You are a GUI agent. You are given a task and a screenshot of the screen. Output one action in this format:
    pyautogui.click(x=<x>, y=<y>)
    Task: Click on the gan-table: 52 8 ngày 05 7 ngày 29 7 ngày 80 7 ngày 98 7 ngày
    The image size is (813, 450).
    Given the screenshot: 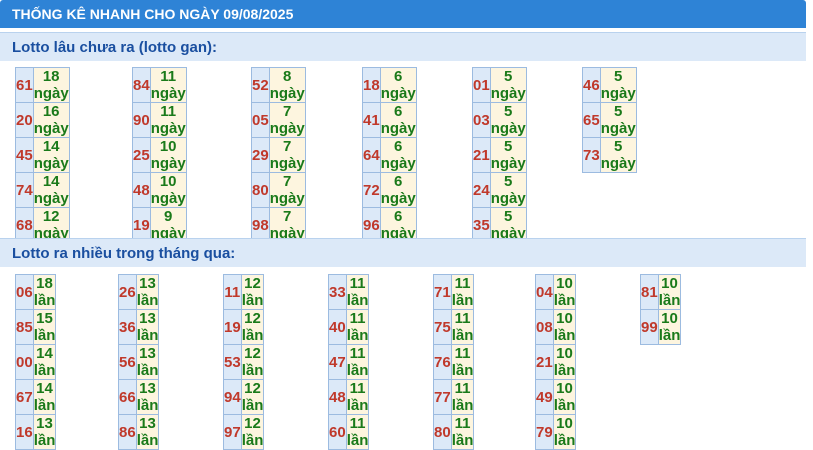 What is the action you would take?
    pyautogui.click(x=278, y=155)
    